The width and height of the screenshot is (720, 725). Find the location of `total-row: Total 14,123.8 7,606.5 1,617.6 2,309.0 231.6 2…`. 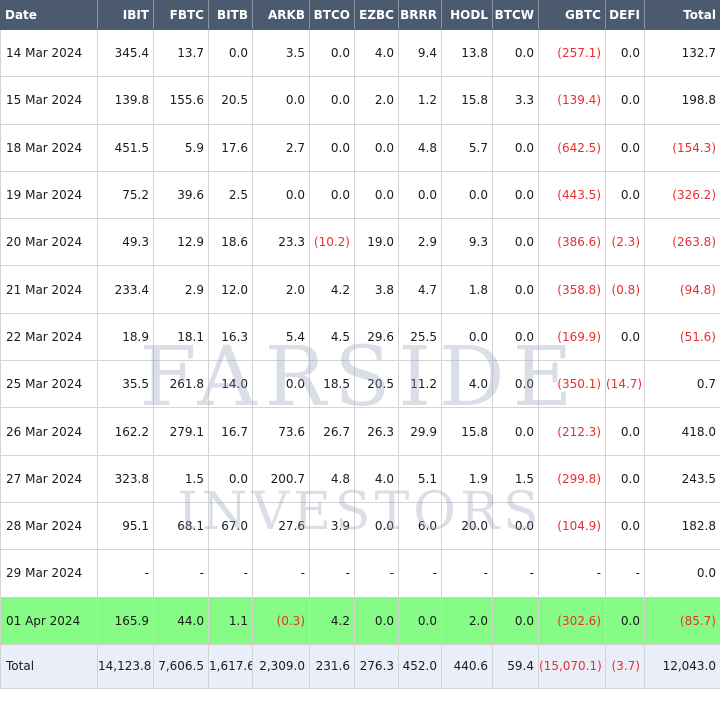

total-row: Total 14,123.8 7,606.5 1,617.6 2,309.0 231.6 2… is located at coordinates (360, 666).